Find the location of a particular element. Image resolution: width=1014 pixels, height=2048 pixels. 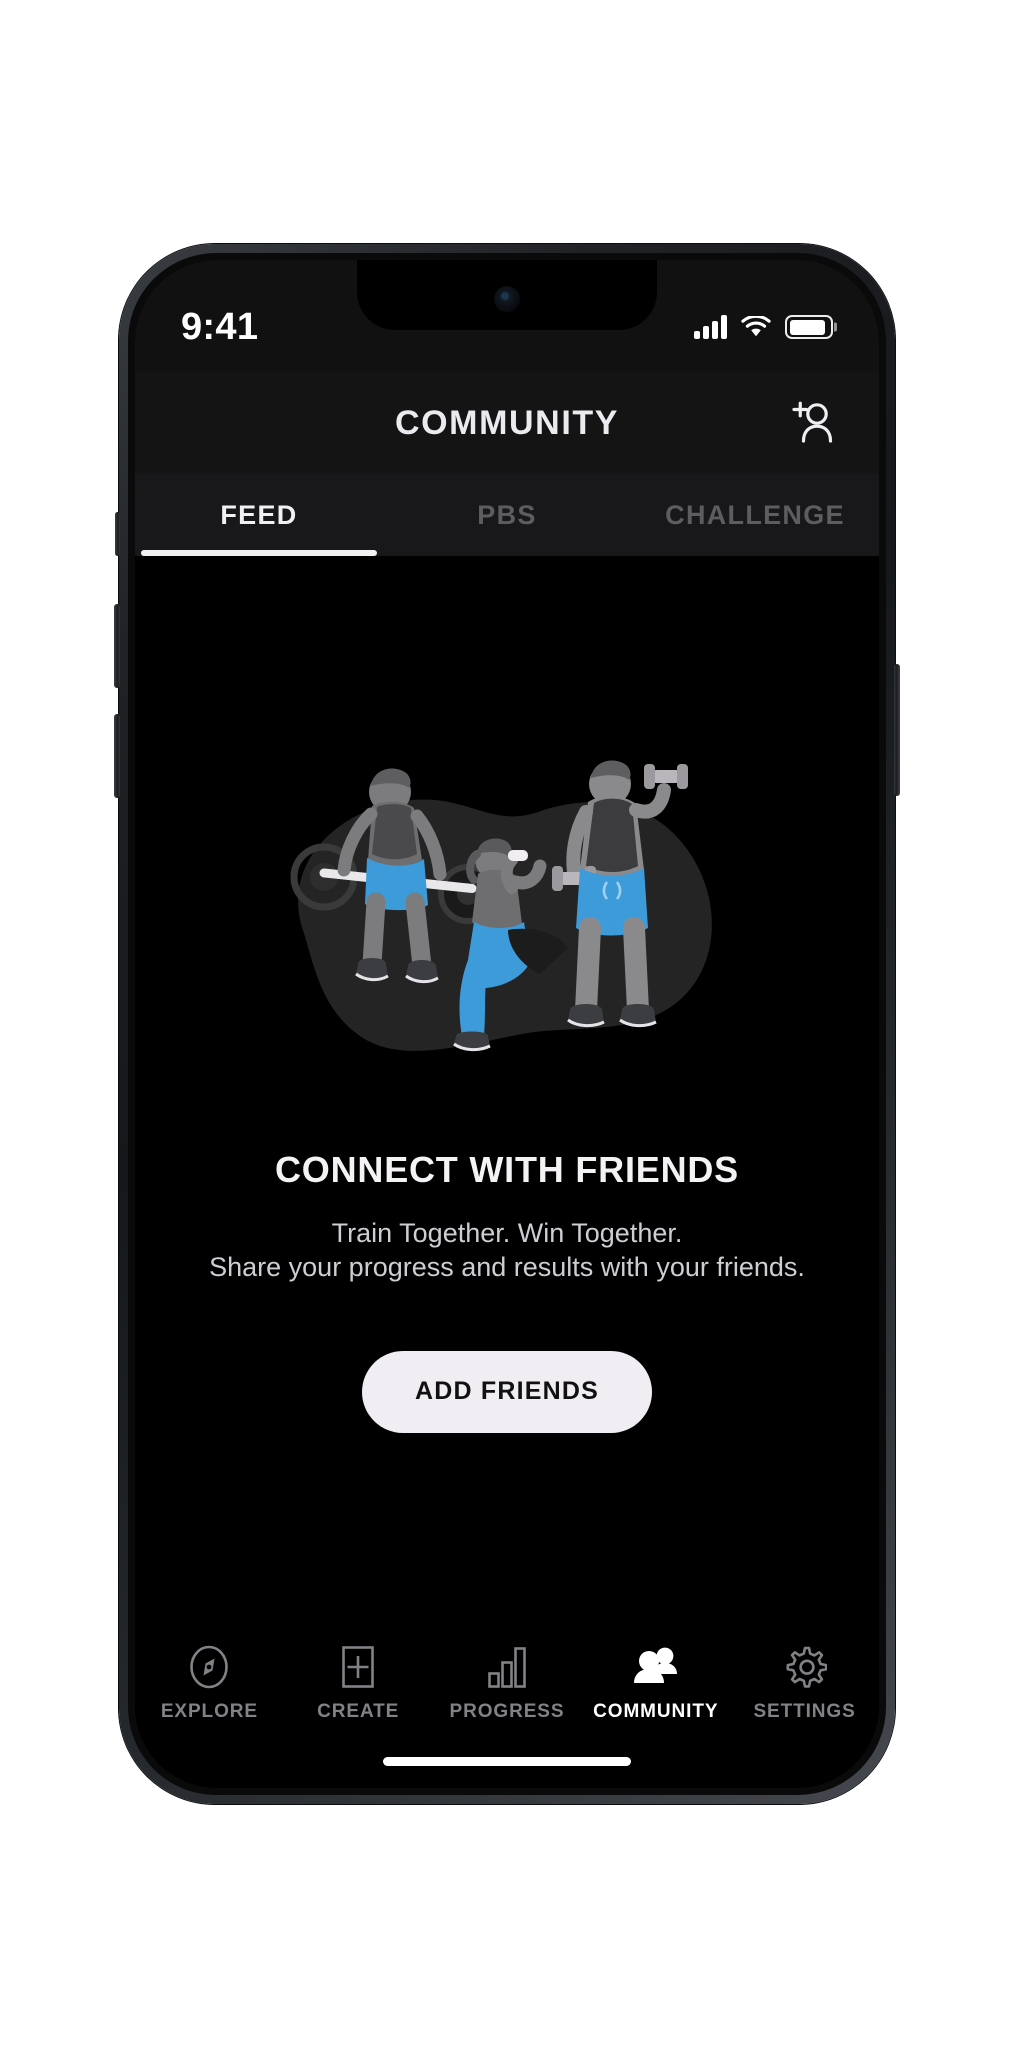

wifi-icon is located at coordinates (756, 326).